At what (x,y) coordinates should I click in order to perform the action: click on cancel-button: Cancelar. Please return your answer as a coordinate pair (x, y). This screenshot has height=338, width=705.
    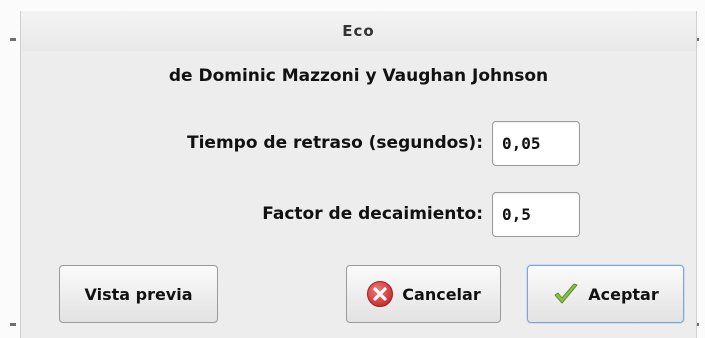
    Looking at the image, I should click on (423, 294).